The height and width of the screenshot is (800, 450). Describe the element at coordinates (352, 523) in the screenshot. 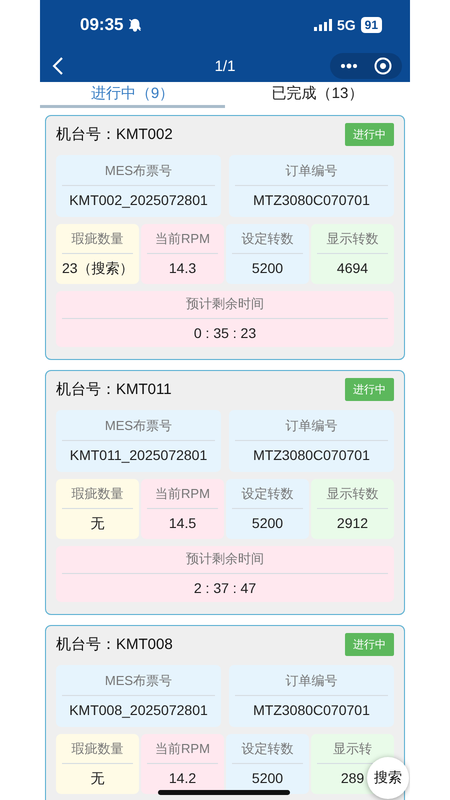

I see `field-value: 2912` at that location.